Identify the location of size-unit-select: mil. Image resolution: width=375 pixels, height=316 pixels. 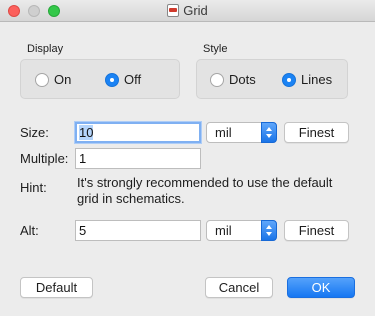
(241, 132).